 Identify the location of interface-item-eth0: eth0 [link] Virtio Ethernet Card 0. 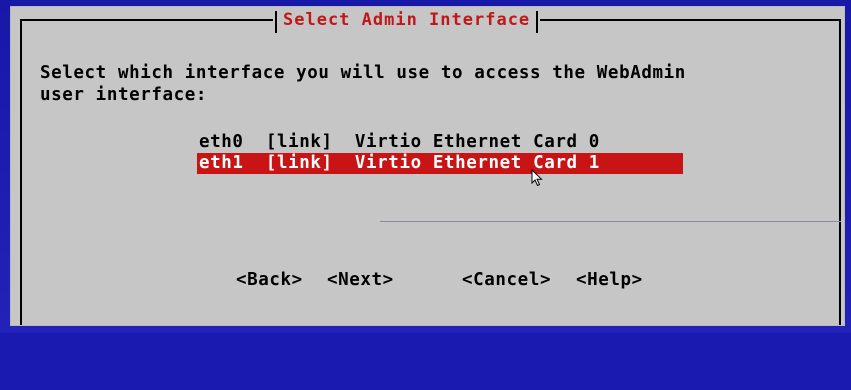
(440, 142).